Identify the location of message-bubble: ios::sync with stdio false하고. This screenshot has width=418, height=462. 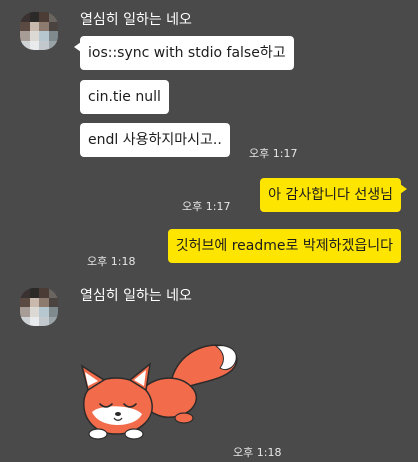
(184, 53).